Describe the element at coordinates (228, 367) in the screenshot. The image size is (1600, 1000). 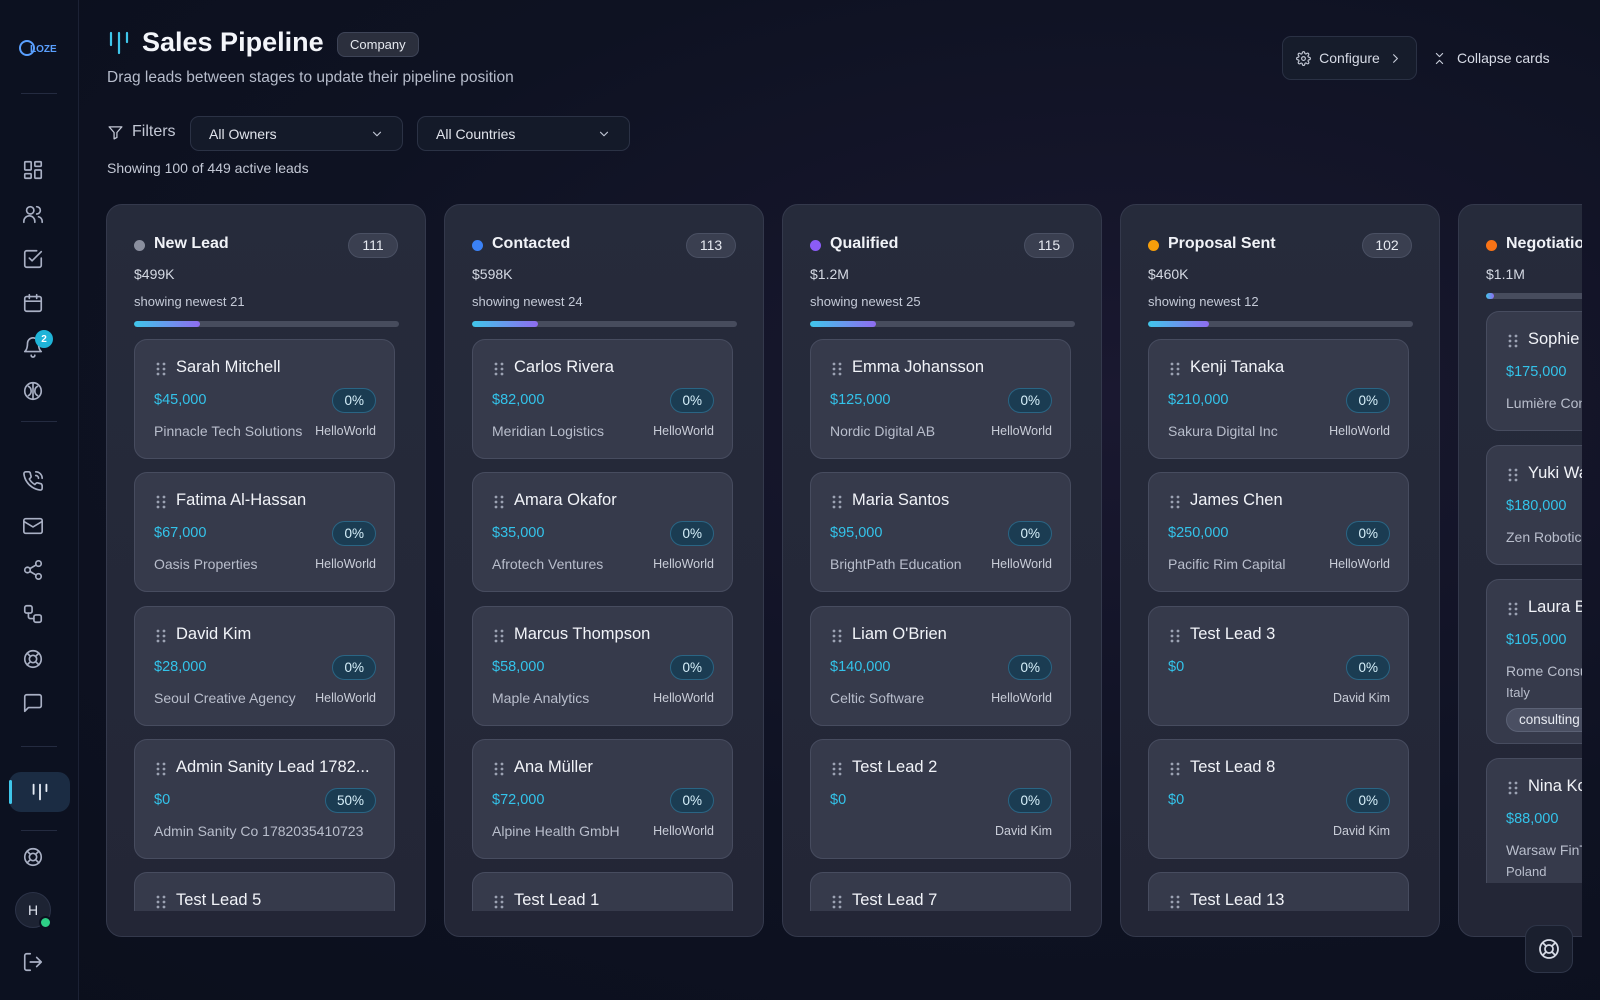
I see `lead-name: Sarah Mitchell` at that location.